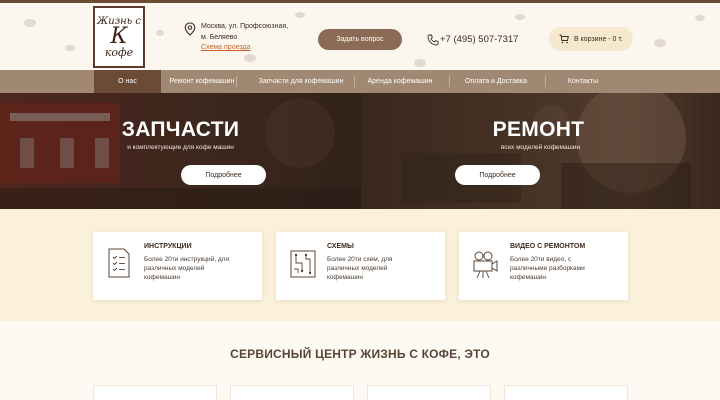  I want to click on phone-number: +7 (495) 507-7317, so click(479, 39).